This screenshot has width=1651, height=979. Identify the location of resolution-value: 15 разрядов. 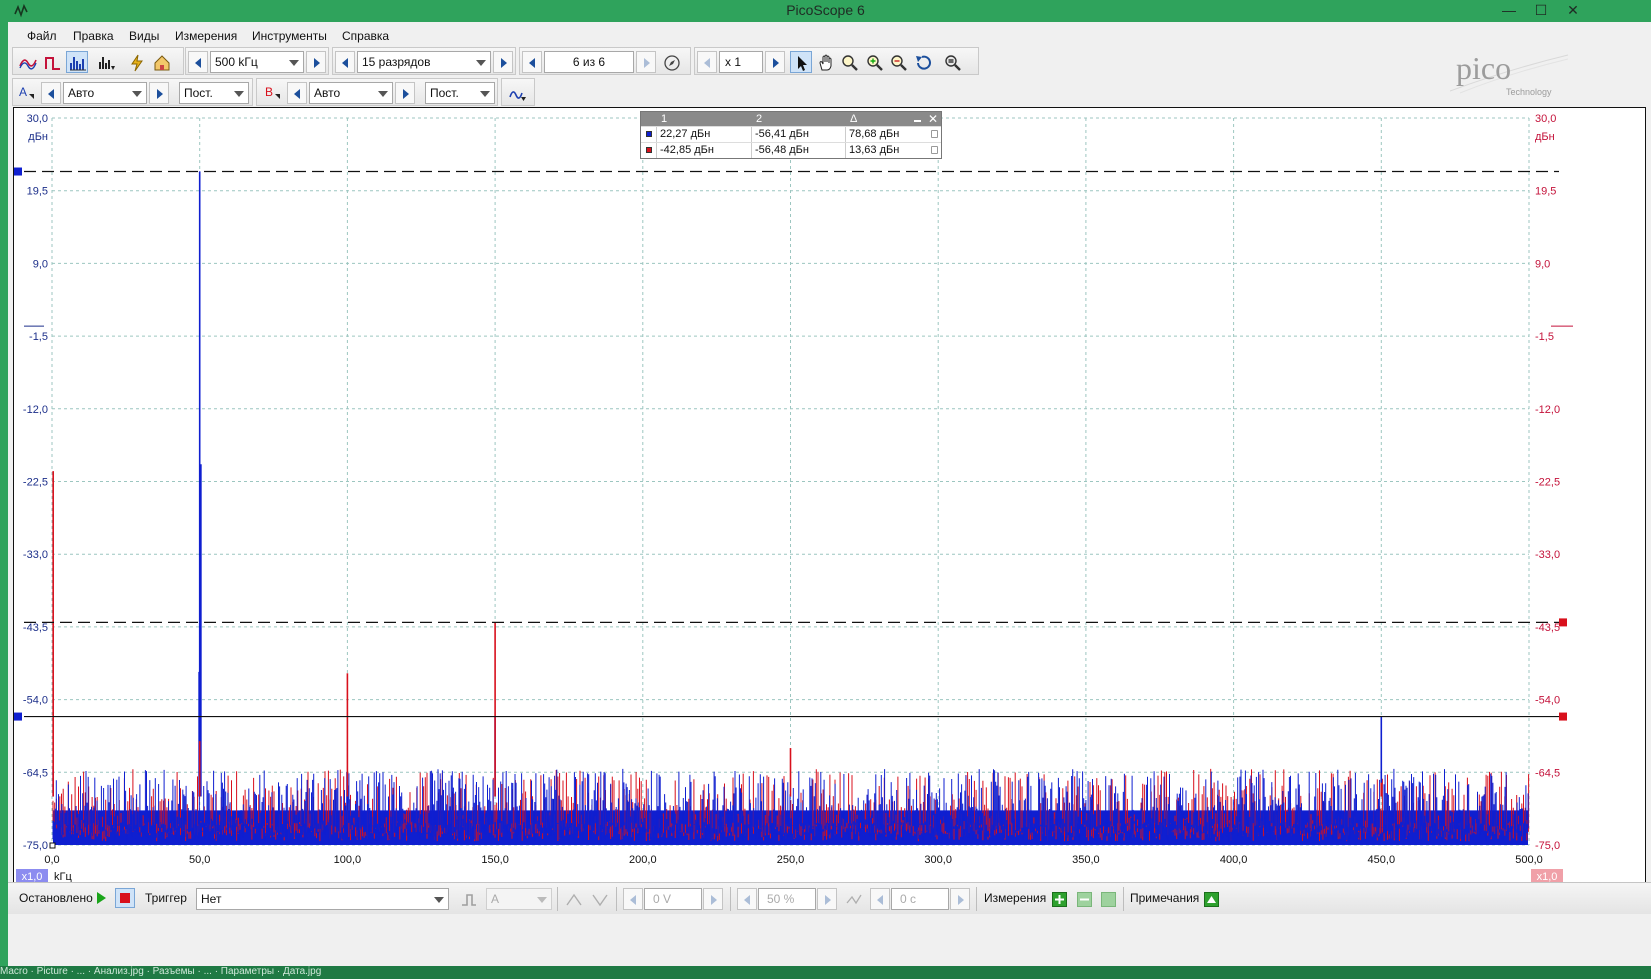
(396, 62).